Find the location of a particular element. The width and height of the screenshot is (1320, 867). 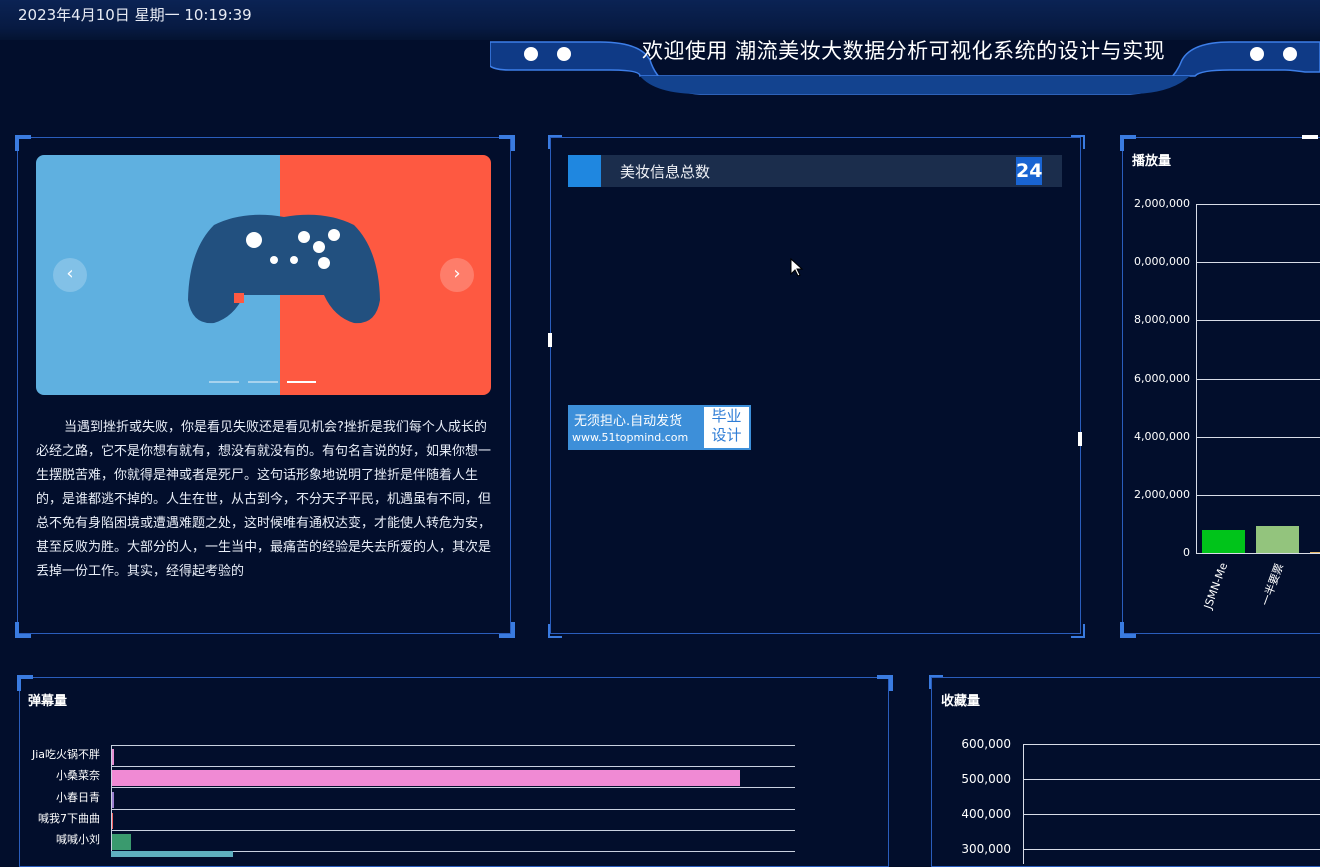

danmaku-title: 弹幕量 is located at coordinates (48, 701).